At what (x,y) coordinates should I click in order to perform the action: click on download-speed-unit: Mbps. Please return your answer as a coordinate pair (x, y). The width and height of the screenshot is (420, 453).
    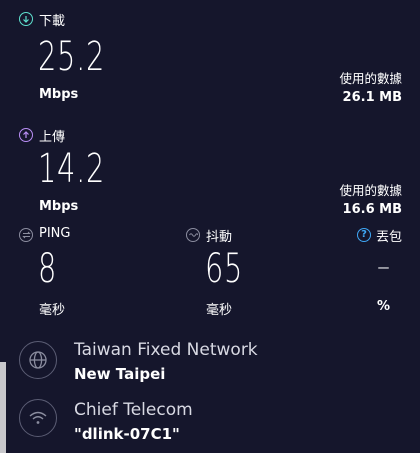
    Looking at the image, I should click on (59, 94).